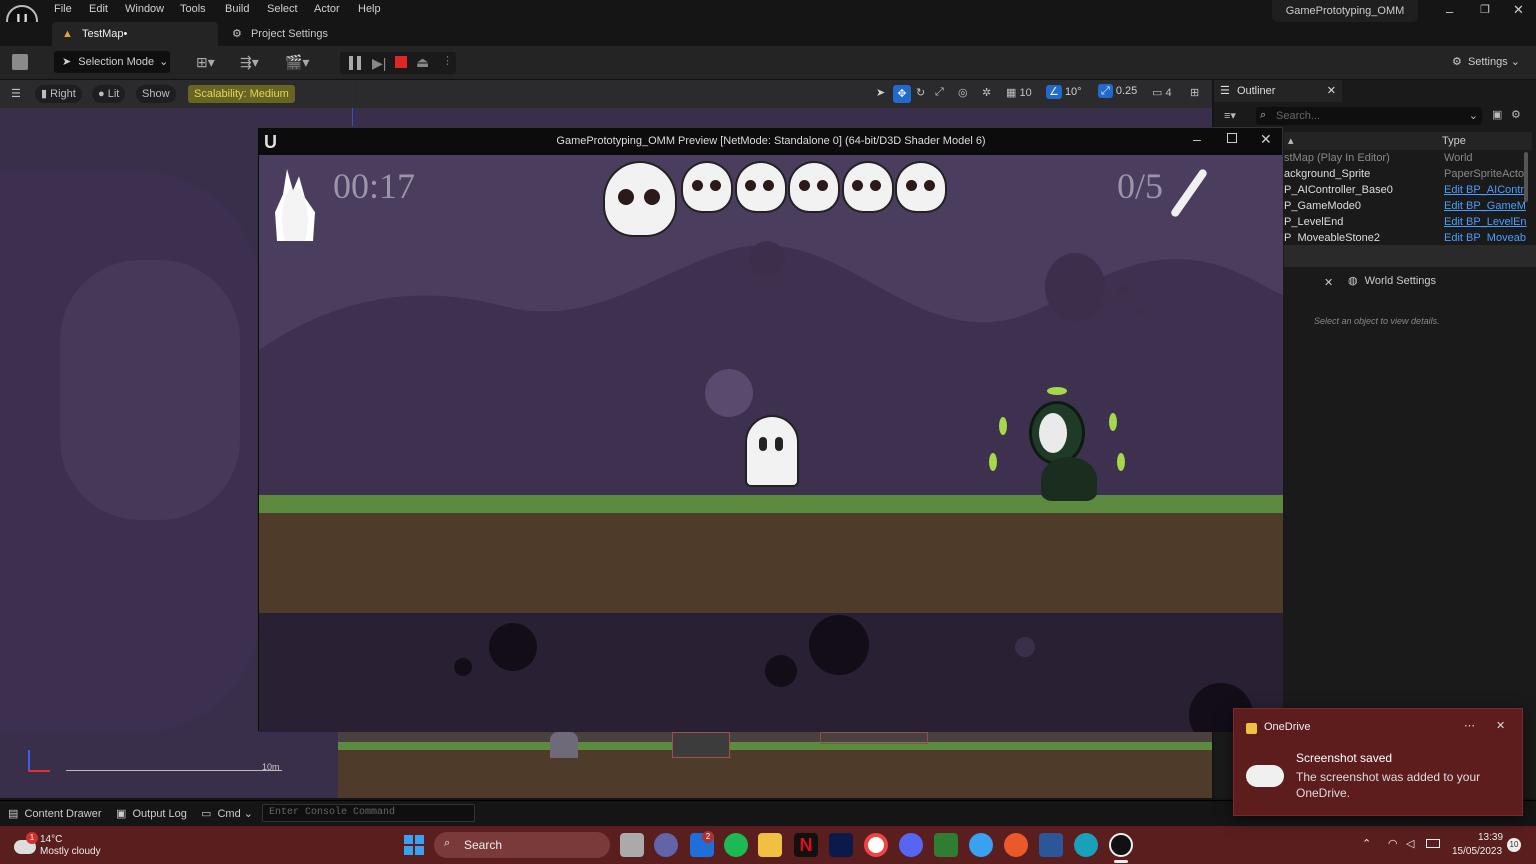 This screenshot has width=1536, height=864. What do you see at coordinates (1469, 725) in the screenshot?
I see `toast-more-icon: ⋯` at bounding box center [1469, 725].